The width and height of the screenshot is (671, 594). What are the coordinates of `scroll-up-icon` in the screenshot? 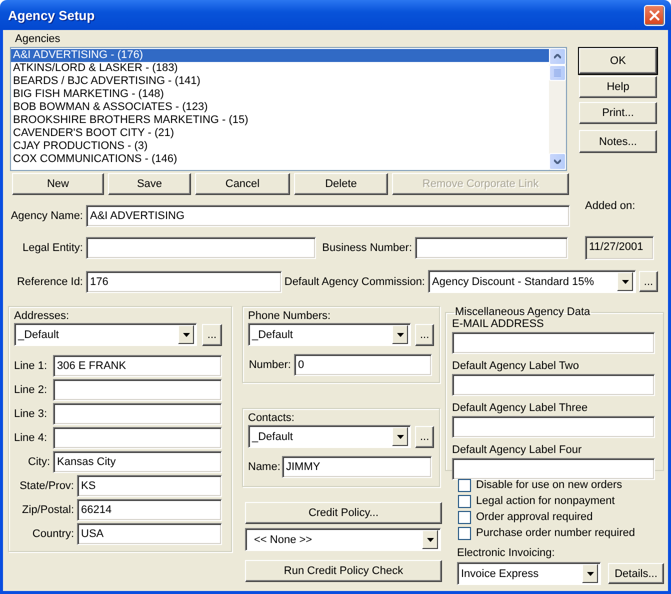 It's located at (557, 56).